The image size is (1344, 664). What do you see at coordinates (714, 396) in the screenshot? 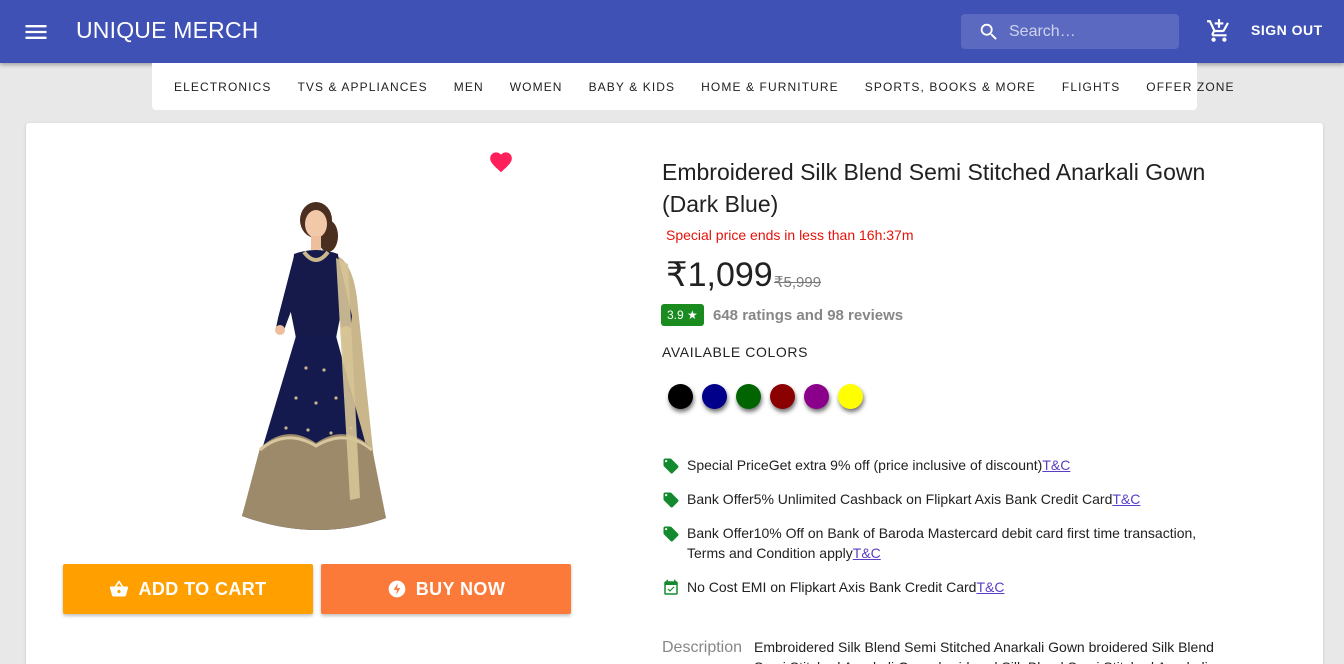
I see `color-swatch-dark-blue` at bounding box center [714, 396].